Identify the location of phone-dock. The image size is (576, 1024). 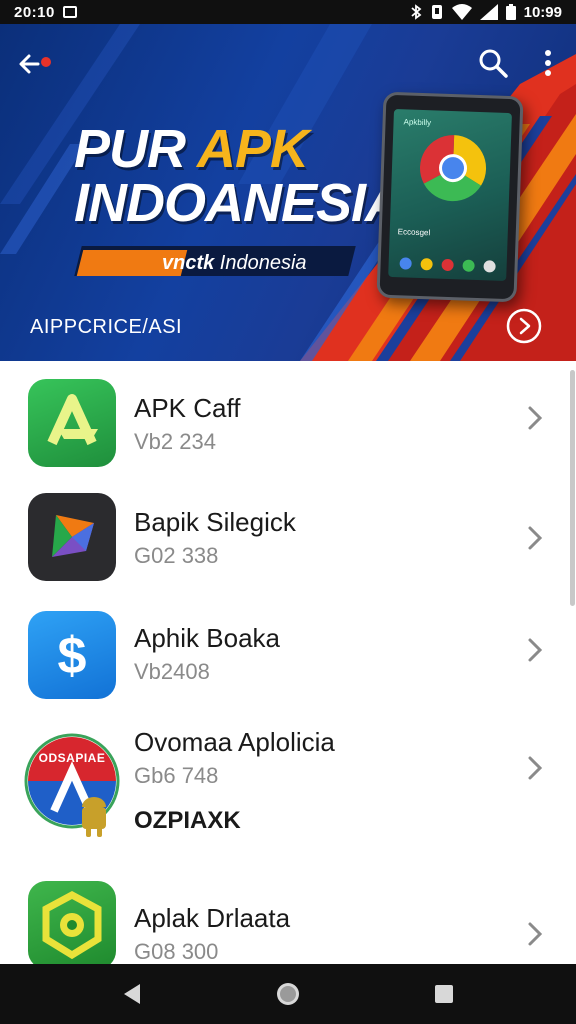
(447, 265).